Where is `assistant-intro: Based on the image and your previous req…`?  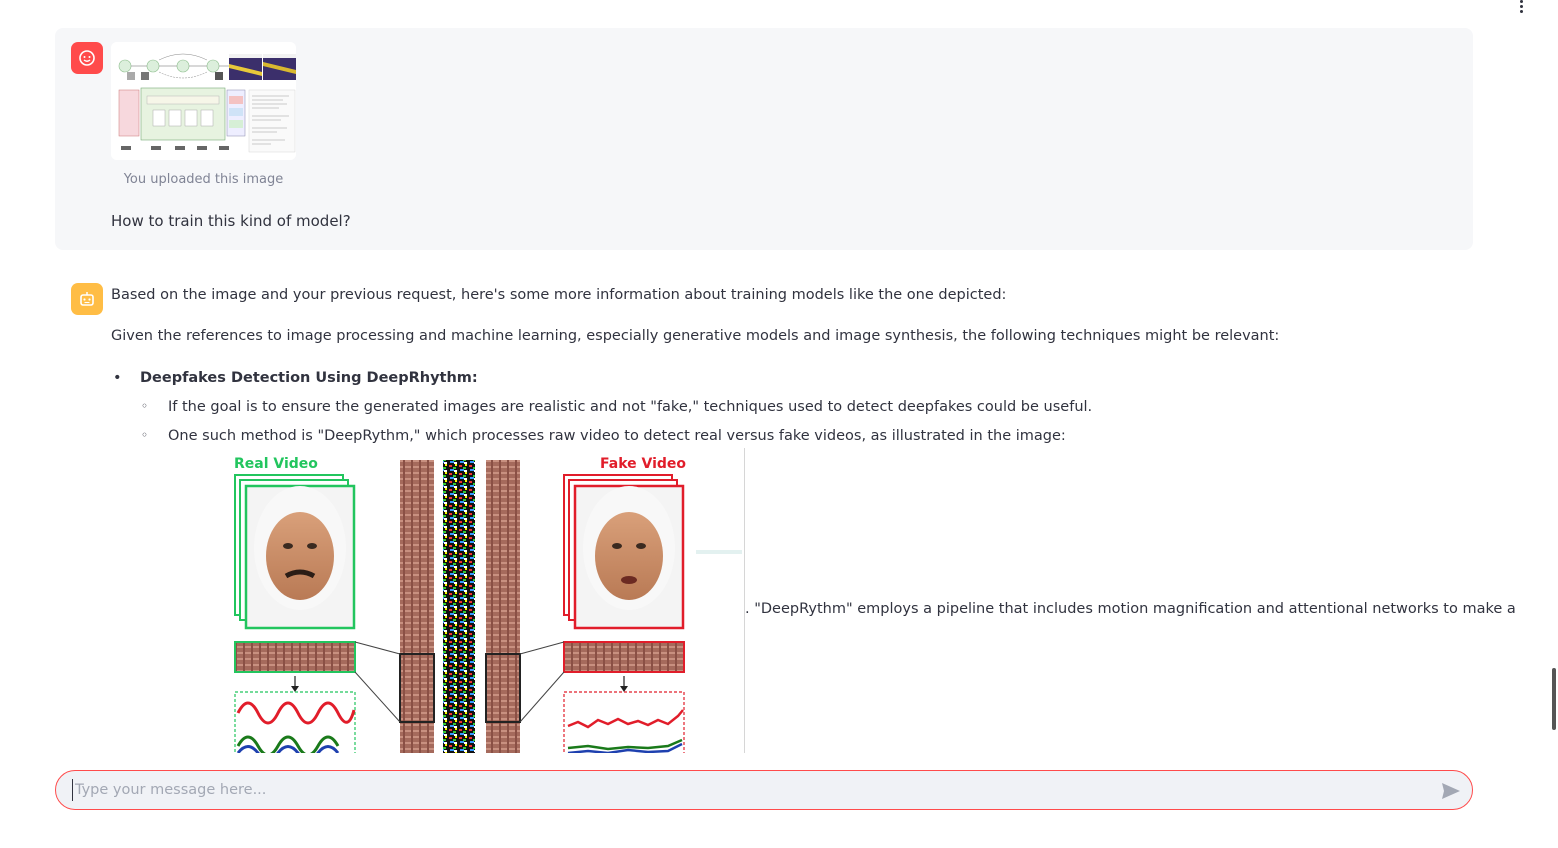
assistant-intro: Based on the image and your previous req… is located at coordinates (559, 295).